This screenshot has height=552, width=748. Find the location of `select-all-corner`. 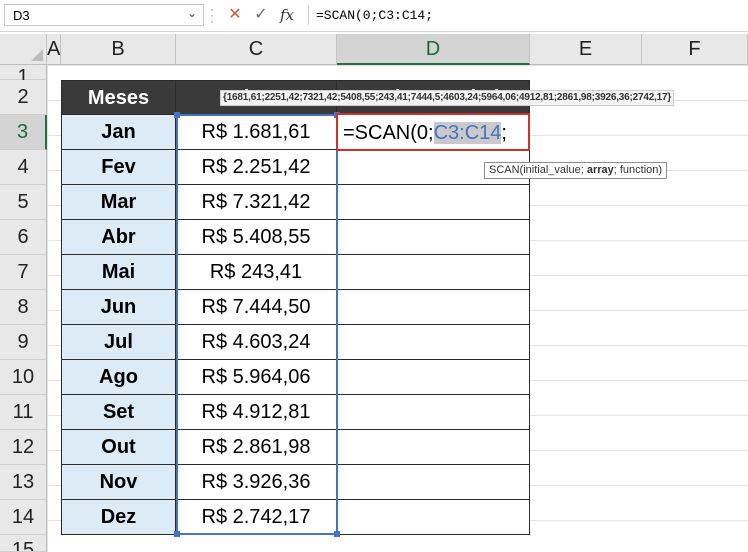

select-all-corner is located at coordinates (23, 49).